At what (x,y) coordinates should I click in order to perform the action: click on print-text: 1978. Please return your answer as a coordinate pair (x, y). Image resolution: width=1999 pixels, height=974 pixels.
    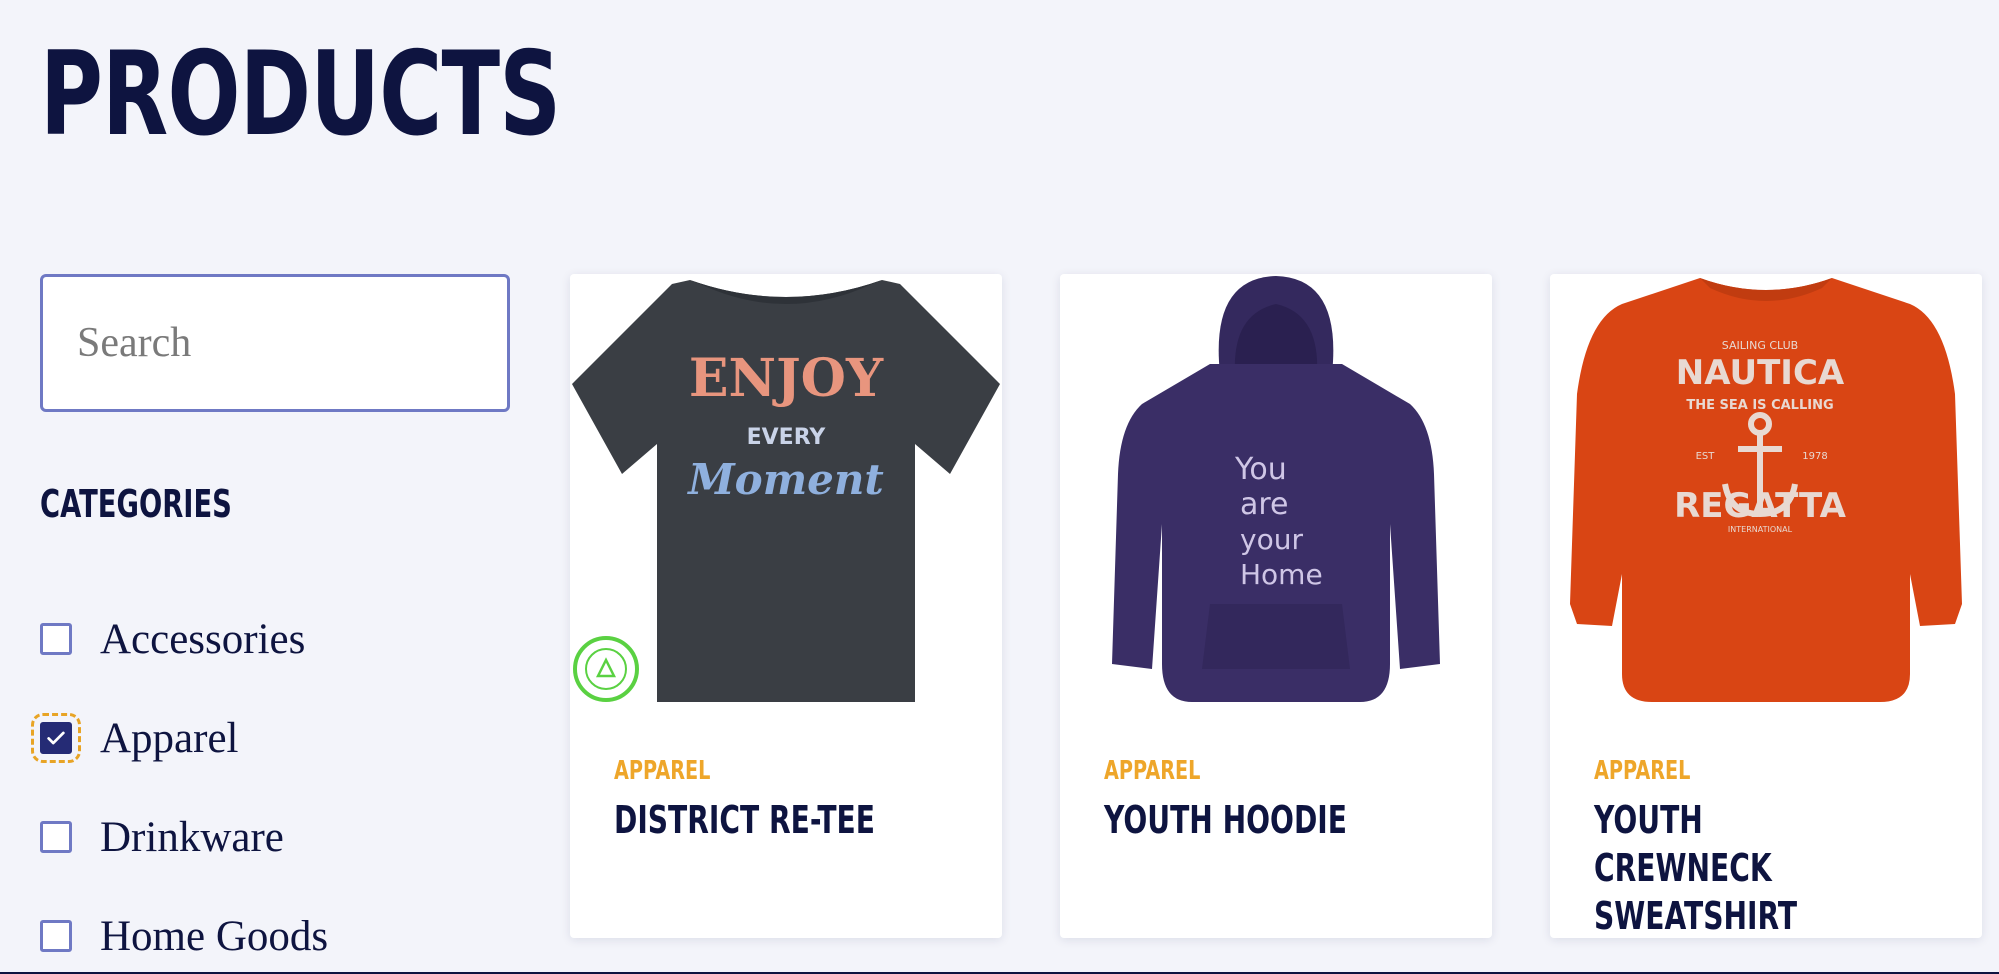
    Looking at the image, I should click on (1814, 456).